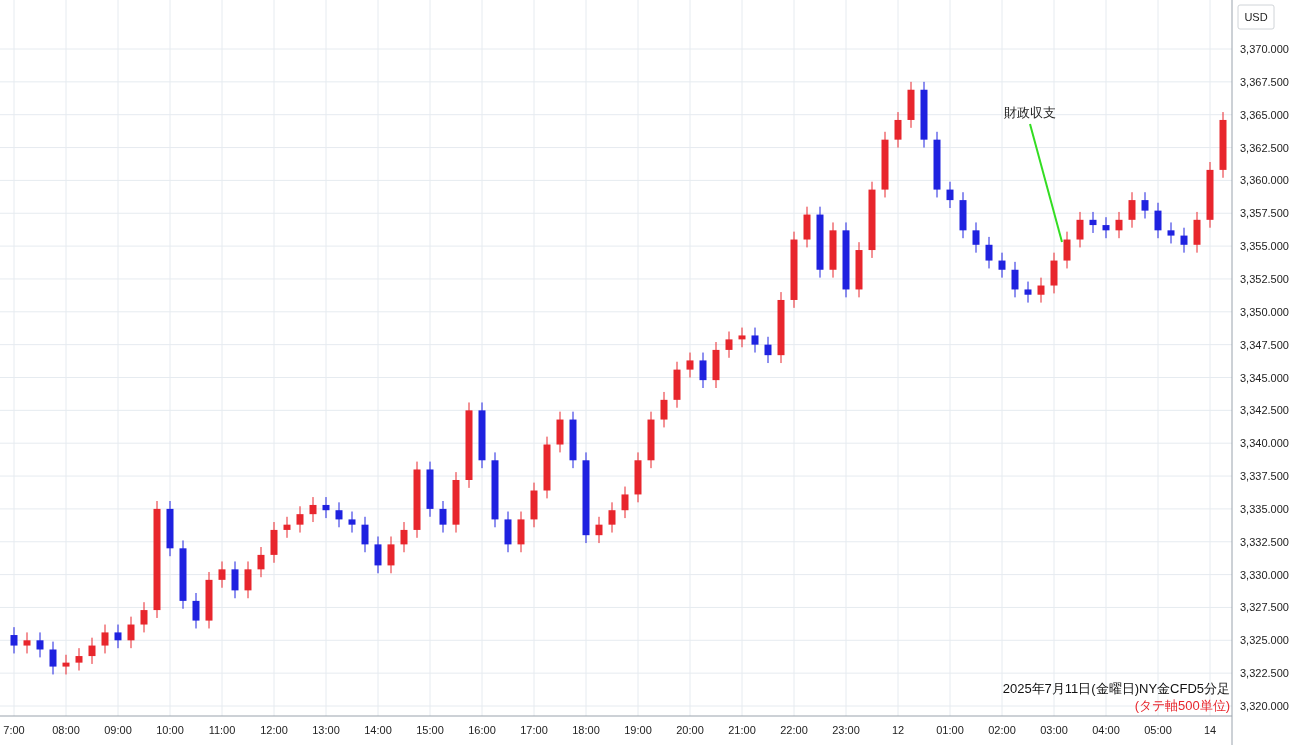 This screenshot has height=745, width=1300. Describe the element at coordinates (638, 730) in the screenshot. I see `x-axis-label: 19:00` at that location.